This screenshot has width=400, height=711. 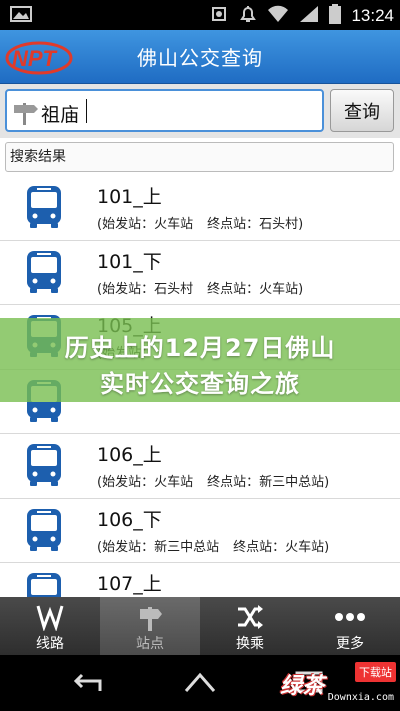 What do you see at coordinates (200, 208) in the screenshot?
I see `list-item: 101_上 (始发站：火车站 终点站：石头村)` at bounding box center [200, 208].